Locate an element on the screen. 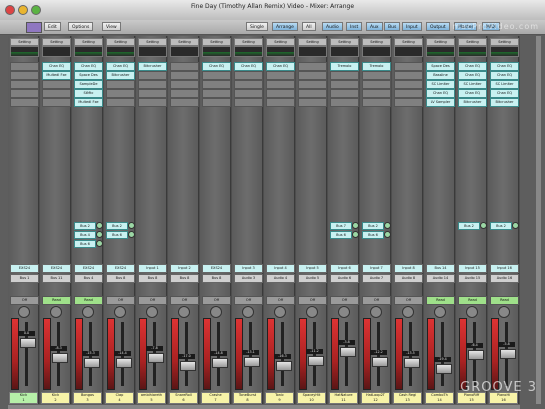  insert-slot: Bassline is located at coordinates (440, 75).